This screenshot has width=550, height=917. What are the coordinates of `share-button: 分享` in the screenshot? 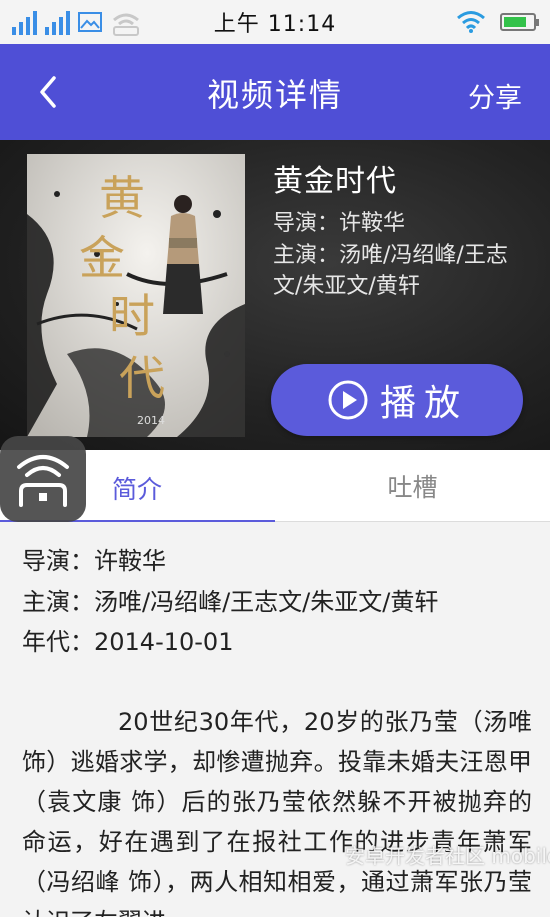 It's located at (495, 95).